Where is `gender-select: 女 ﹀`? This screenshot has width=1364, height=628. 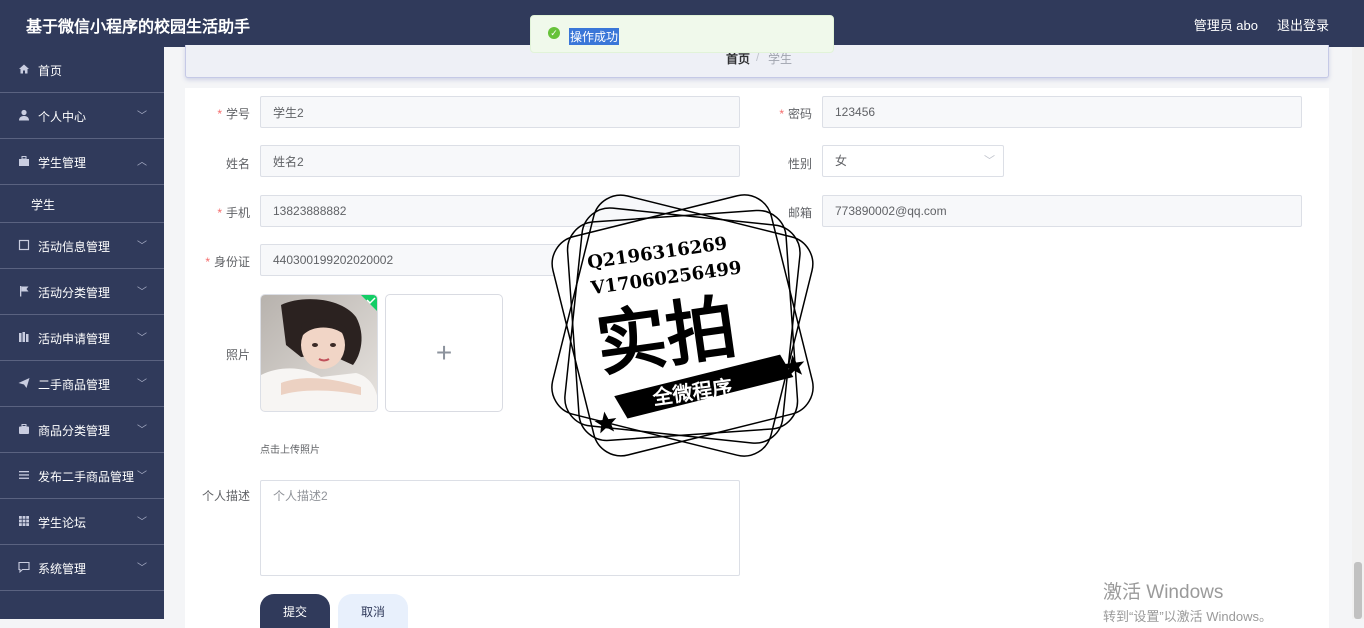 gender-select: 女 ﹀ is located at coordinates (913, 161).